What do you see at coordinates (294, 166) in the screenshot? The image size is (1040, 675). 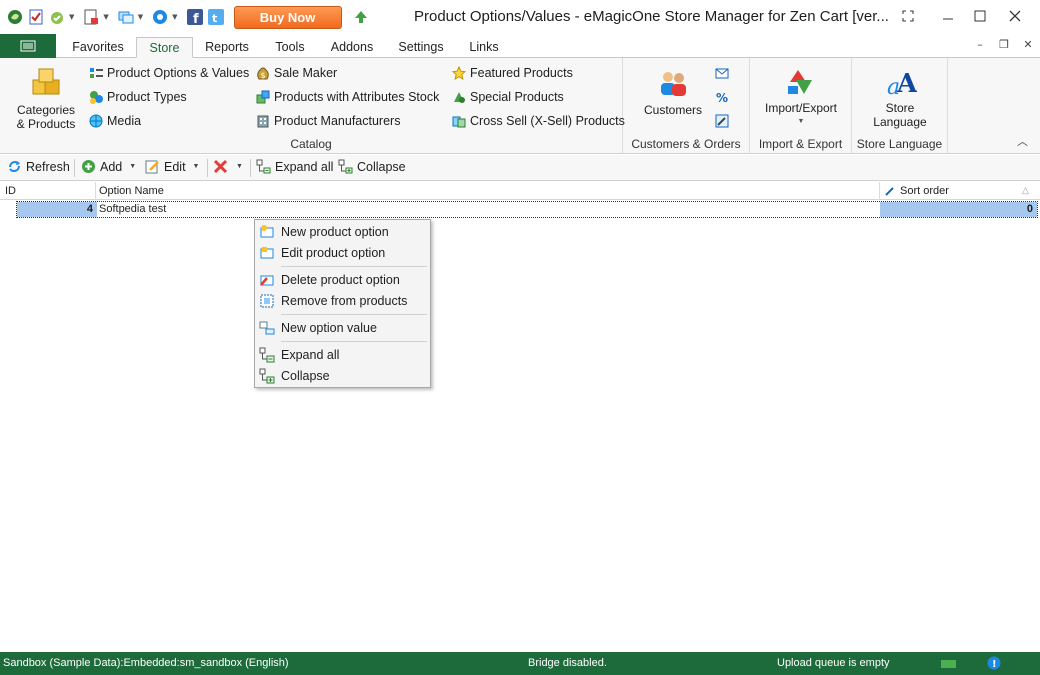 I see `expand-all-button: Expand all` at bounding box center [294, 166].